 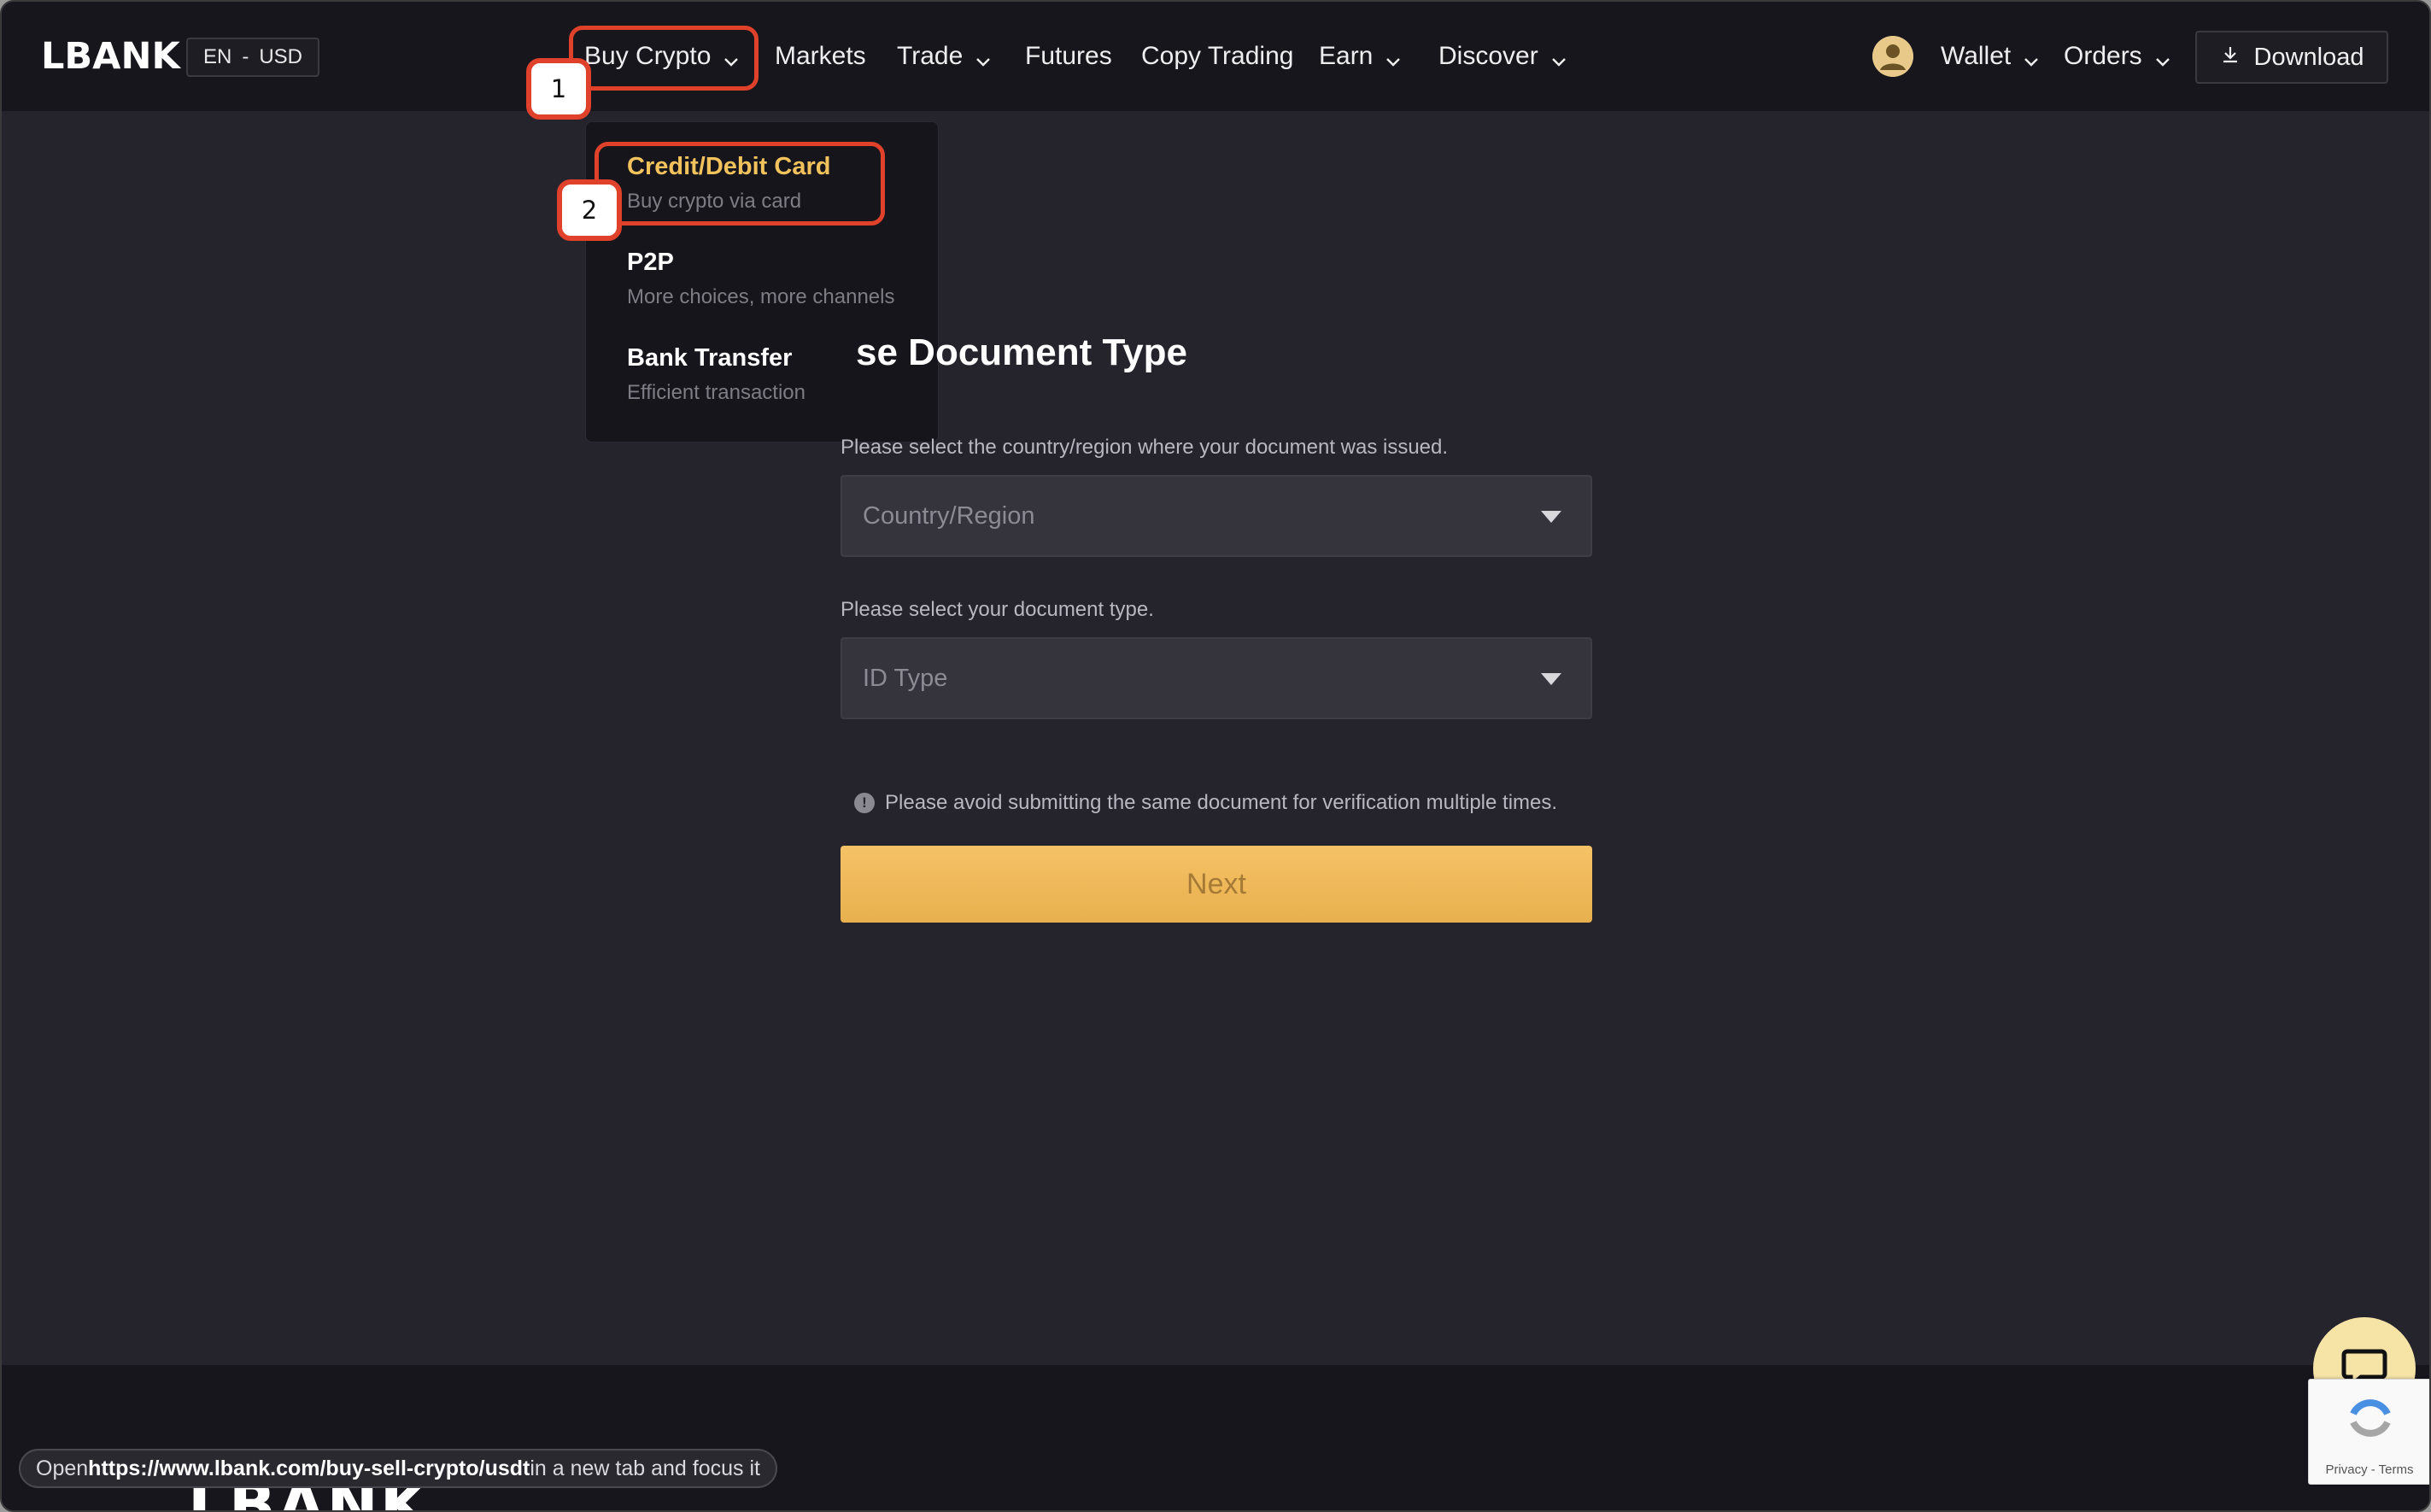 What do you see at coordinates (2103, 56) in the screenshot?
I see `nav-orders-label: Orders` at bounding box center [2103, 56].